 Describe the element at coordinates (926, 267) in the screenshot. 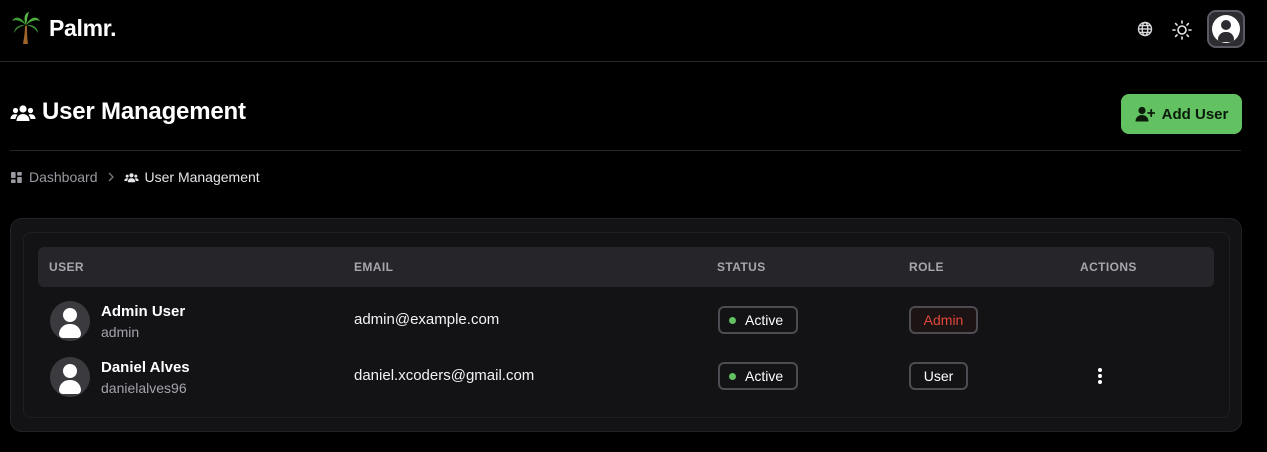

I see `column-role: ROLE` at that location.